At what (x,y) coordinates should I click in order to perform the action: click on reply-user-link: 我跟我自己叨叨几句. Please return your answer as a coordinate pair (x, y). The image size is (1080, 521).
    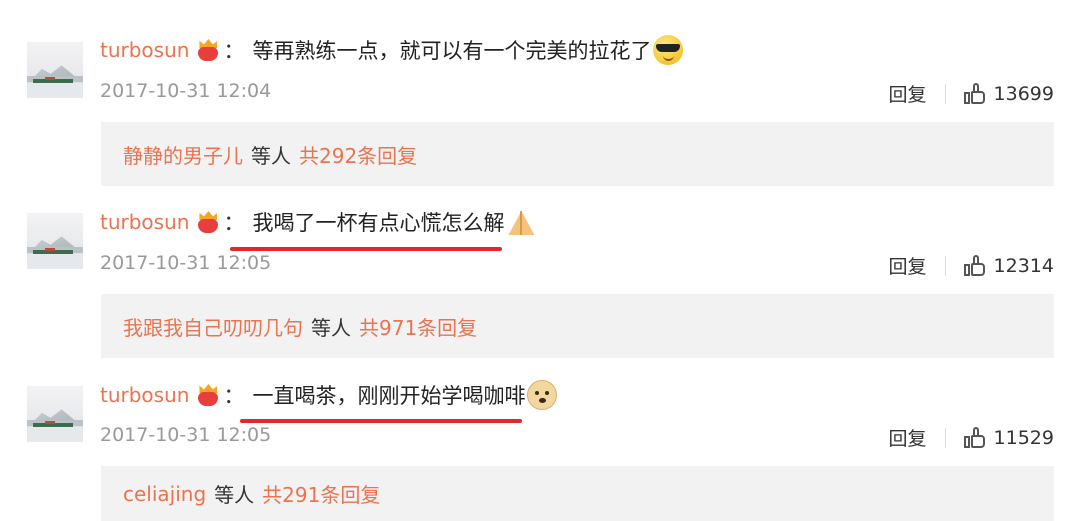
    Looking at the image, I should click on (213, 326).